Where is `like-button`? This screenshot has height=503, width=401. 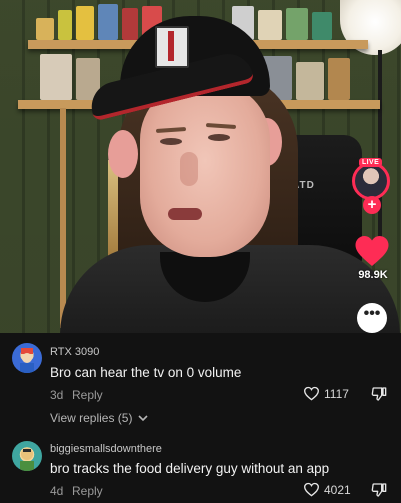 like-button is located at coordinates (372, 251).